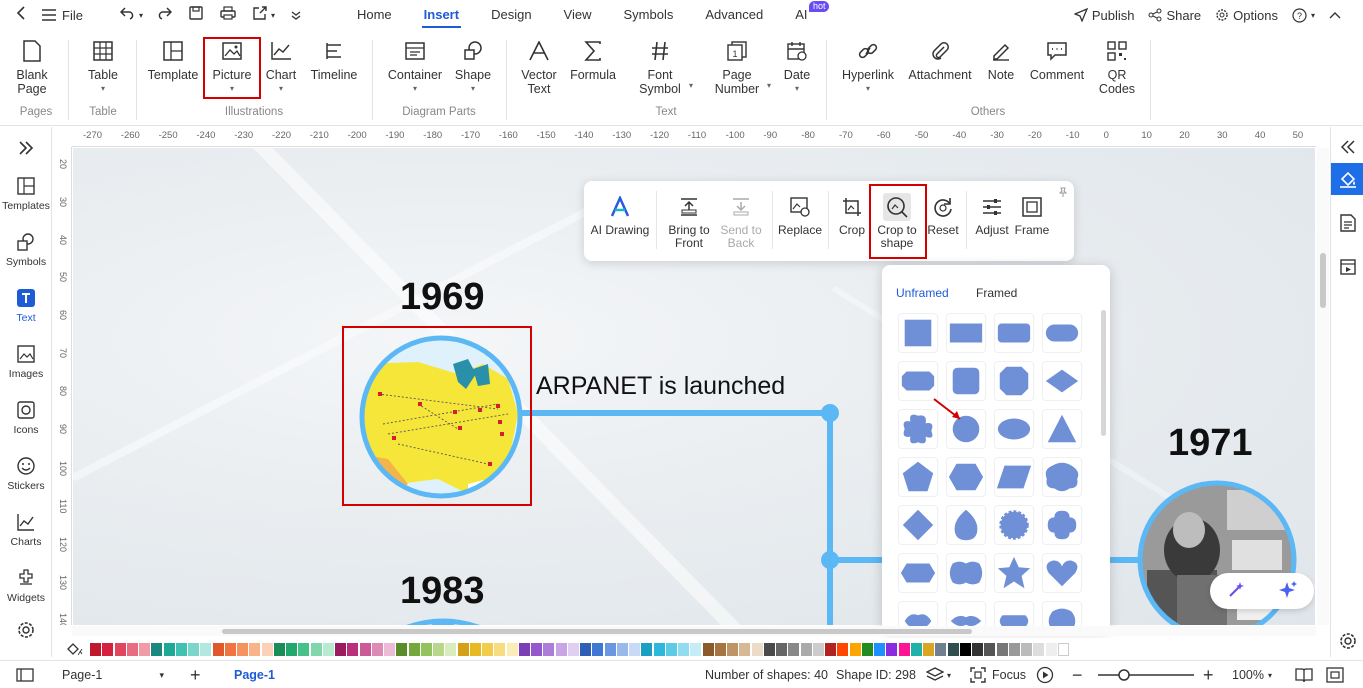 The height and width of the screenshot is (688, 1363). Describe the element at coordinates (1001, 60) in the screenshot. I see `note-button: Note` at that location.